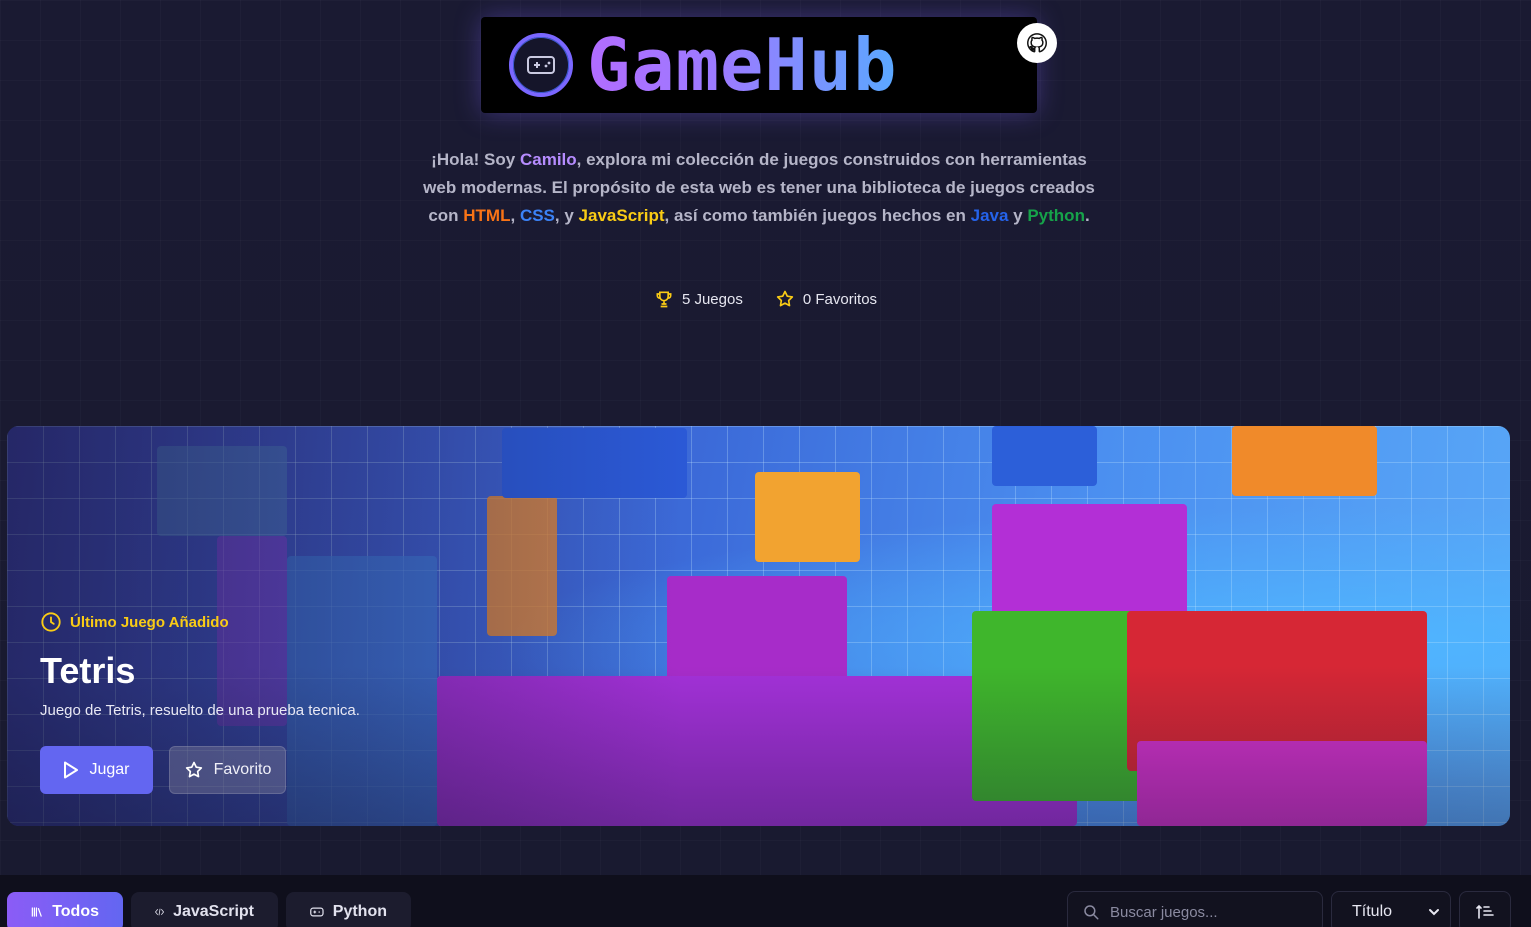 This screenshot has width=1531, height=927. I want to click on github-icon, so click(1037, 43).